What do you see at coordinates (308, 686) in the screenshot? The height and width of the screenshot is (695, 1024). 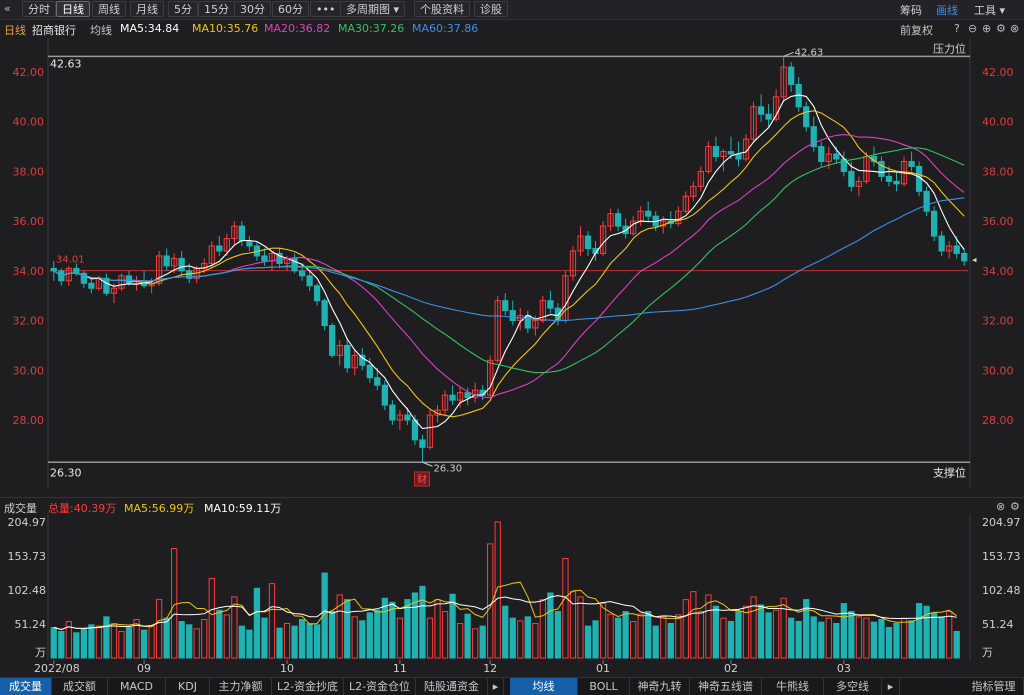 I see `indicator-tab-5: L2-资金抄底` at bounding box center [308, 686].